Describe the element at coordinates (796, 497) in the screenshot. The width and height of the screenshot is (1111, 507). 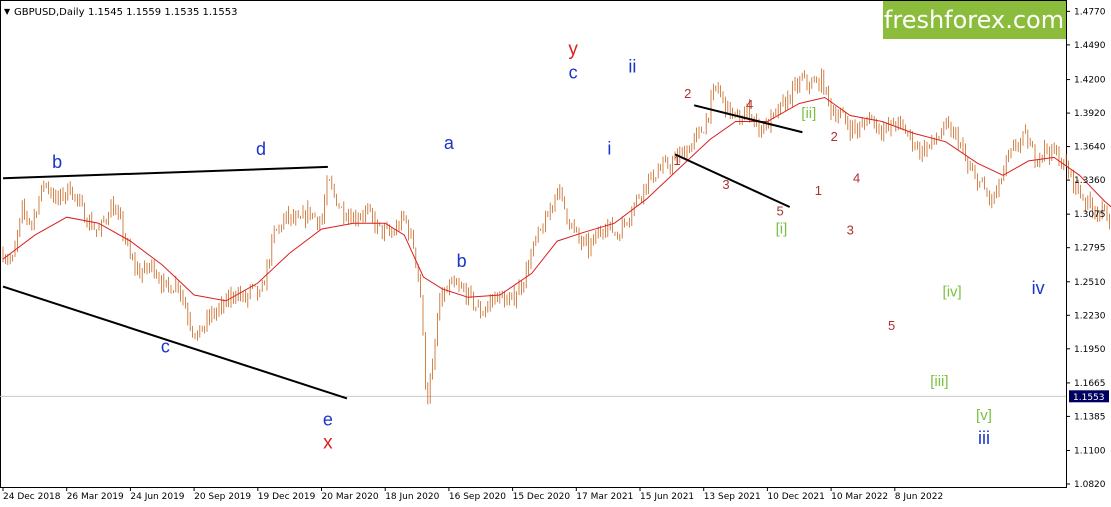
I see `x-tick-label: 10 Dec 2021` at that location.